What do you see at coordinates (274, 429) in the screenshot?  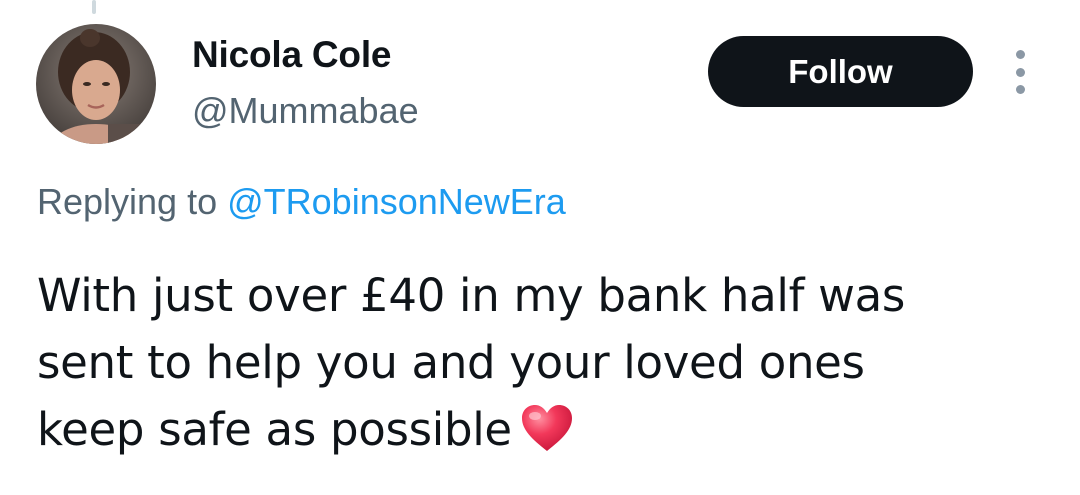 I see `tweet-text-line-content: keep safe as possible` at bounding box center [274, 429].